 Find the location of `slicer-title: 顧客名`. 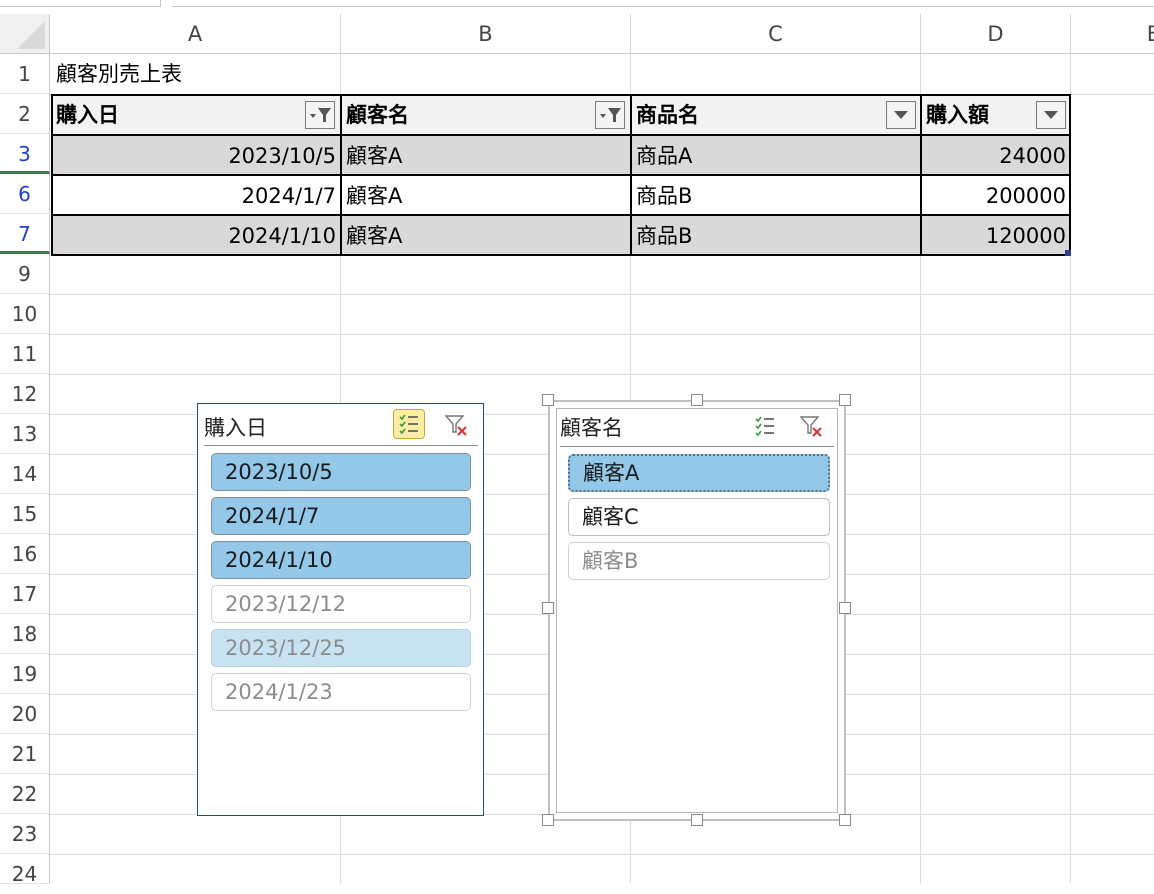

slicer-title: 顧客名 is located at coordinates (591, 428).